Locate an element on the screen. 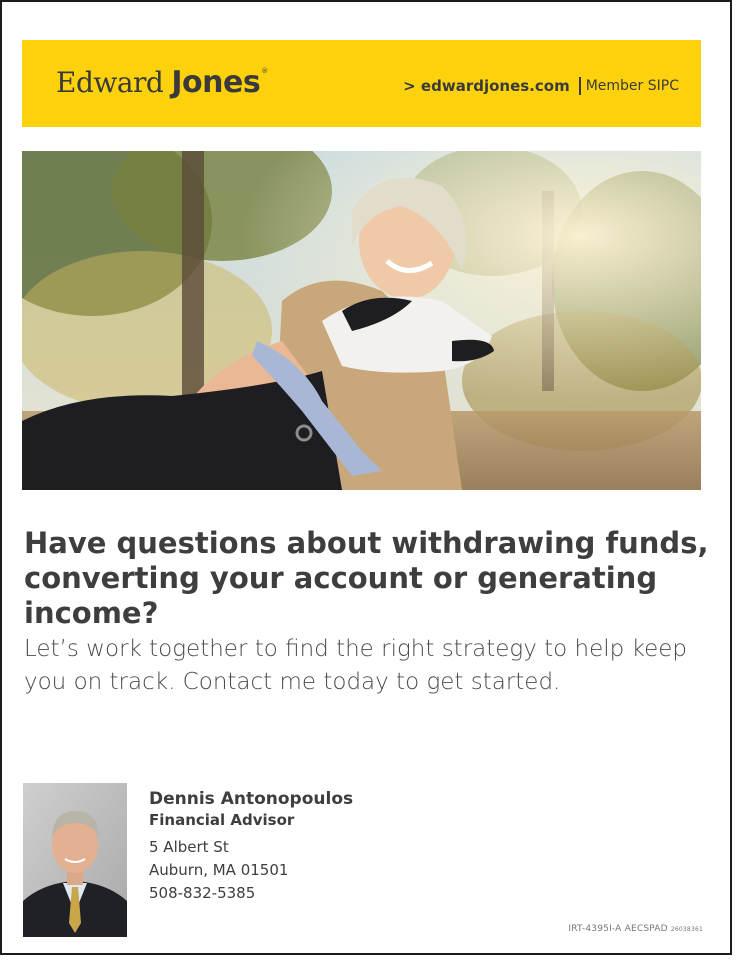 Image resolution: width=742 pixels, height=960 pixels. registered-mark: ® is located at coordinates (265, 71).